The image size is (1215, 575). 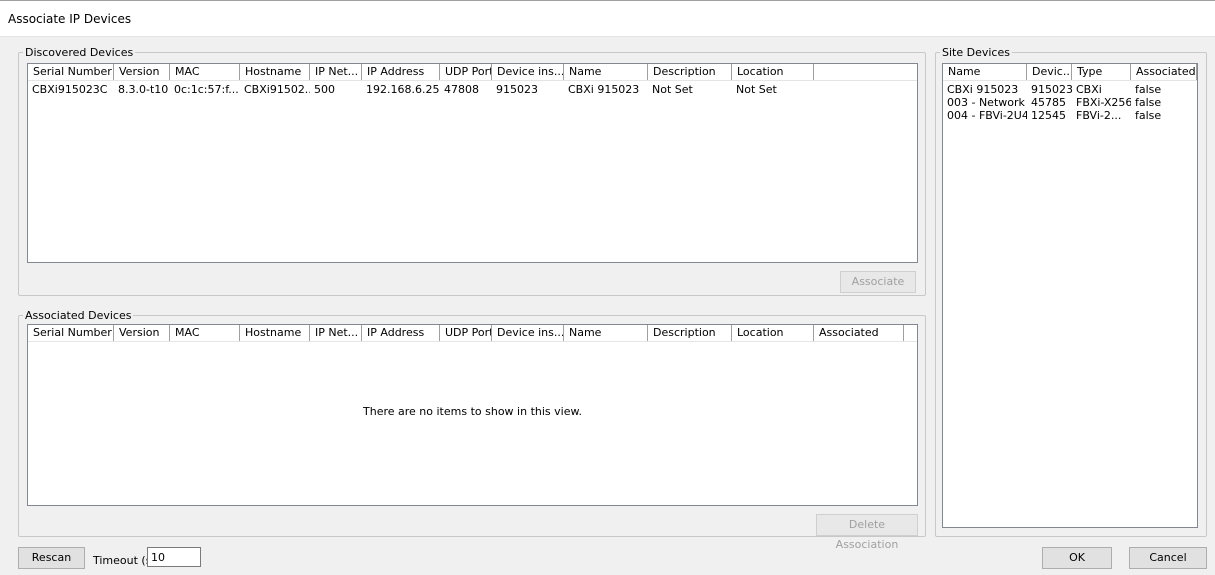 I want to click on list-row: 004 - FBVi-2U4... 12545 FBVi-2... false, so click(x=1070, y=115).